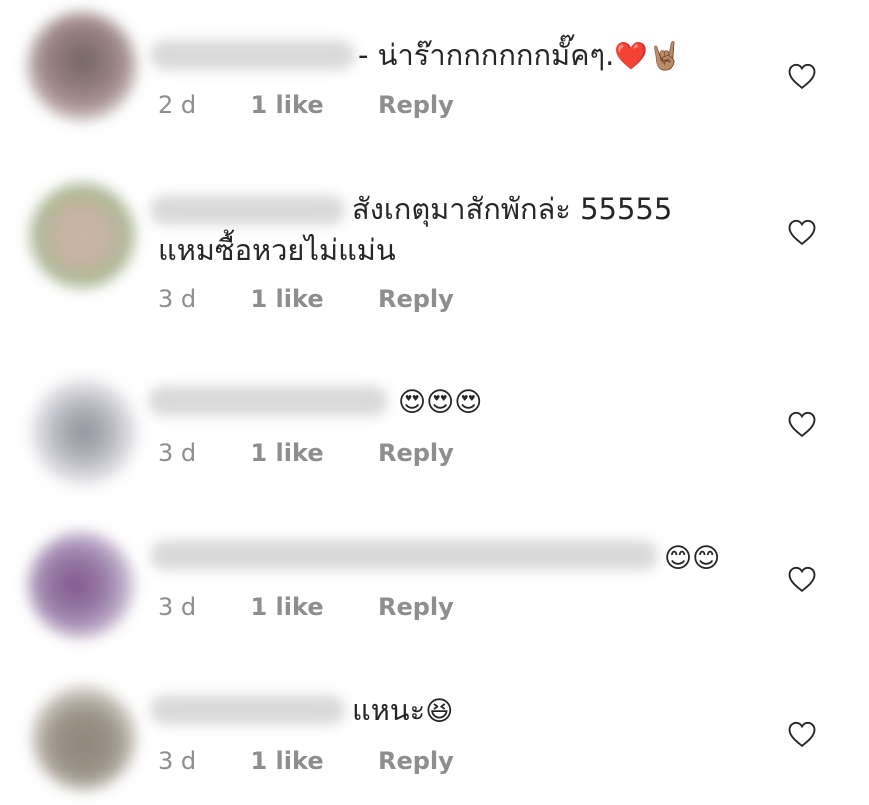 This screenshot has height=805, width=869. What do you see at coordinates (648, 56) in the screenshot?
I see `comment-emoji: ❤️🤘🏽` at bounding box center [648, 56].